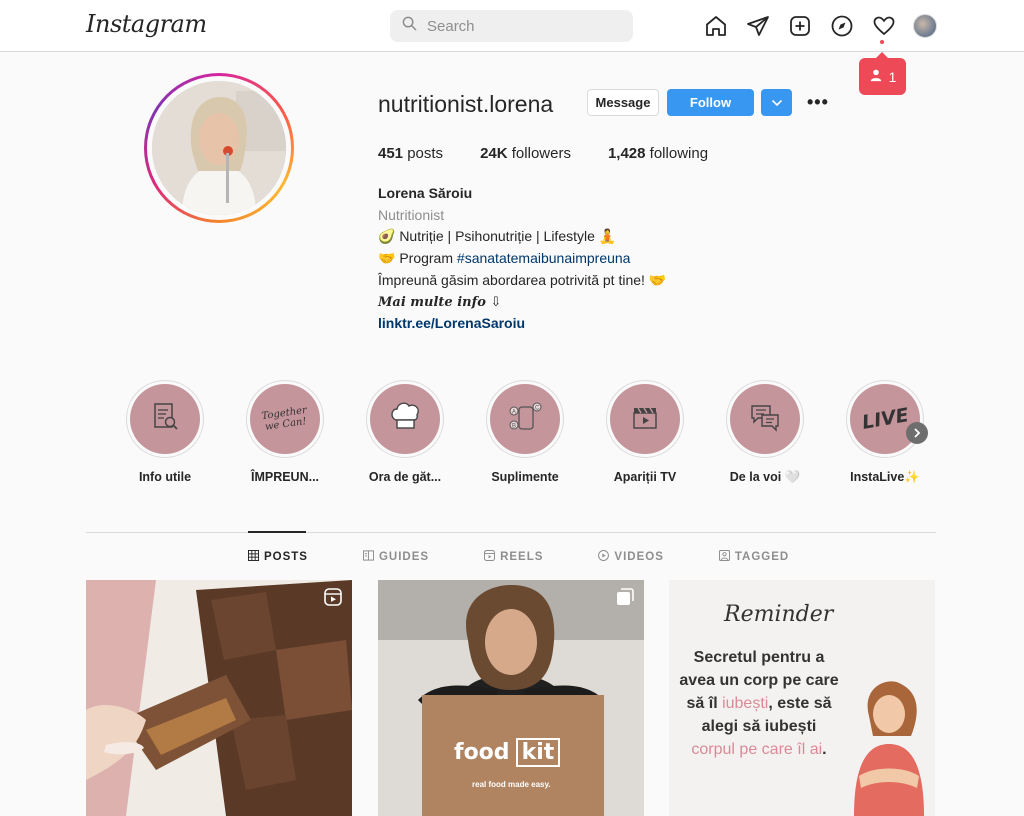  What do you see at coordinates (165, 419) in the screenshot?
I see `document-search-icon` at bounding box center [165, 419].